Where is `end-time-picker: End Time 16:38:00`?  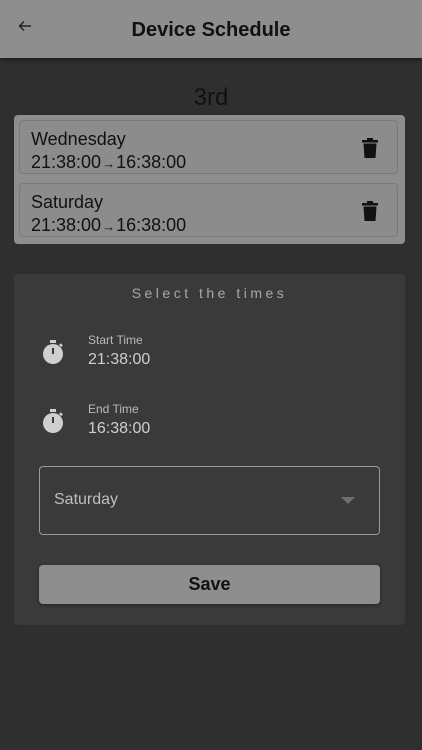 end-time-picker: End Time 16:38:00 is located at coordinates (209, 420).